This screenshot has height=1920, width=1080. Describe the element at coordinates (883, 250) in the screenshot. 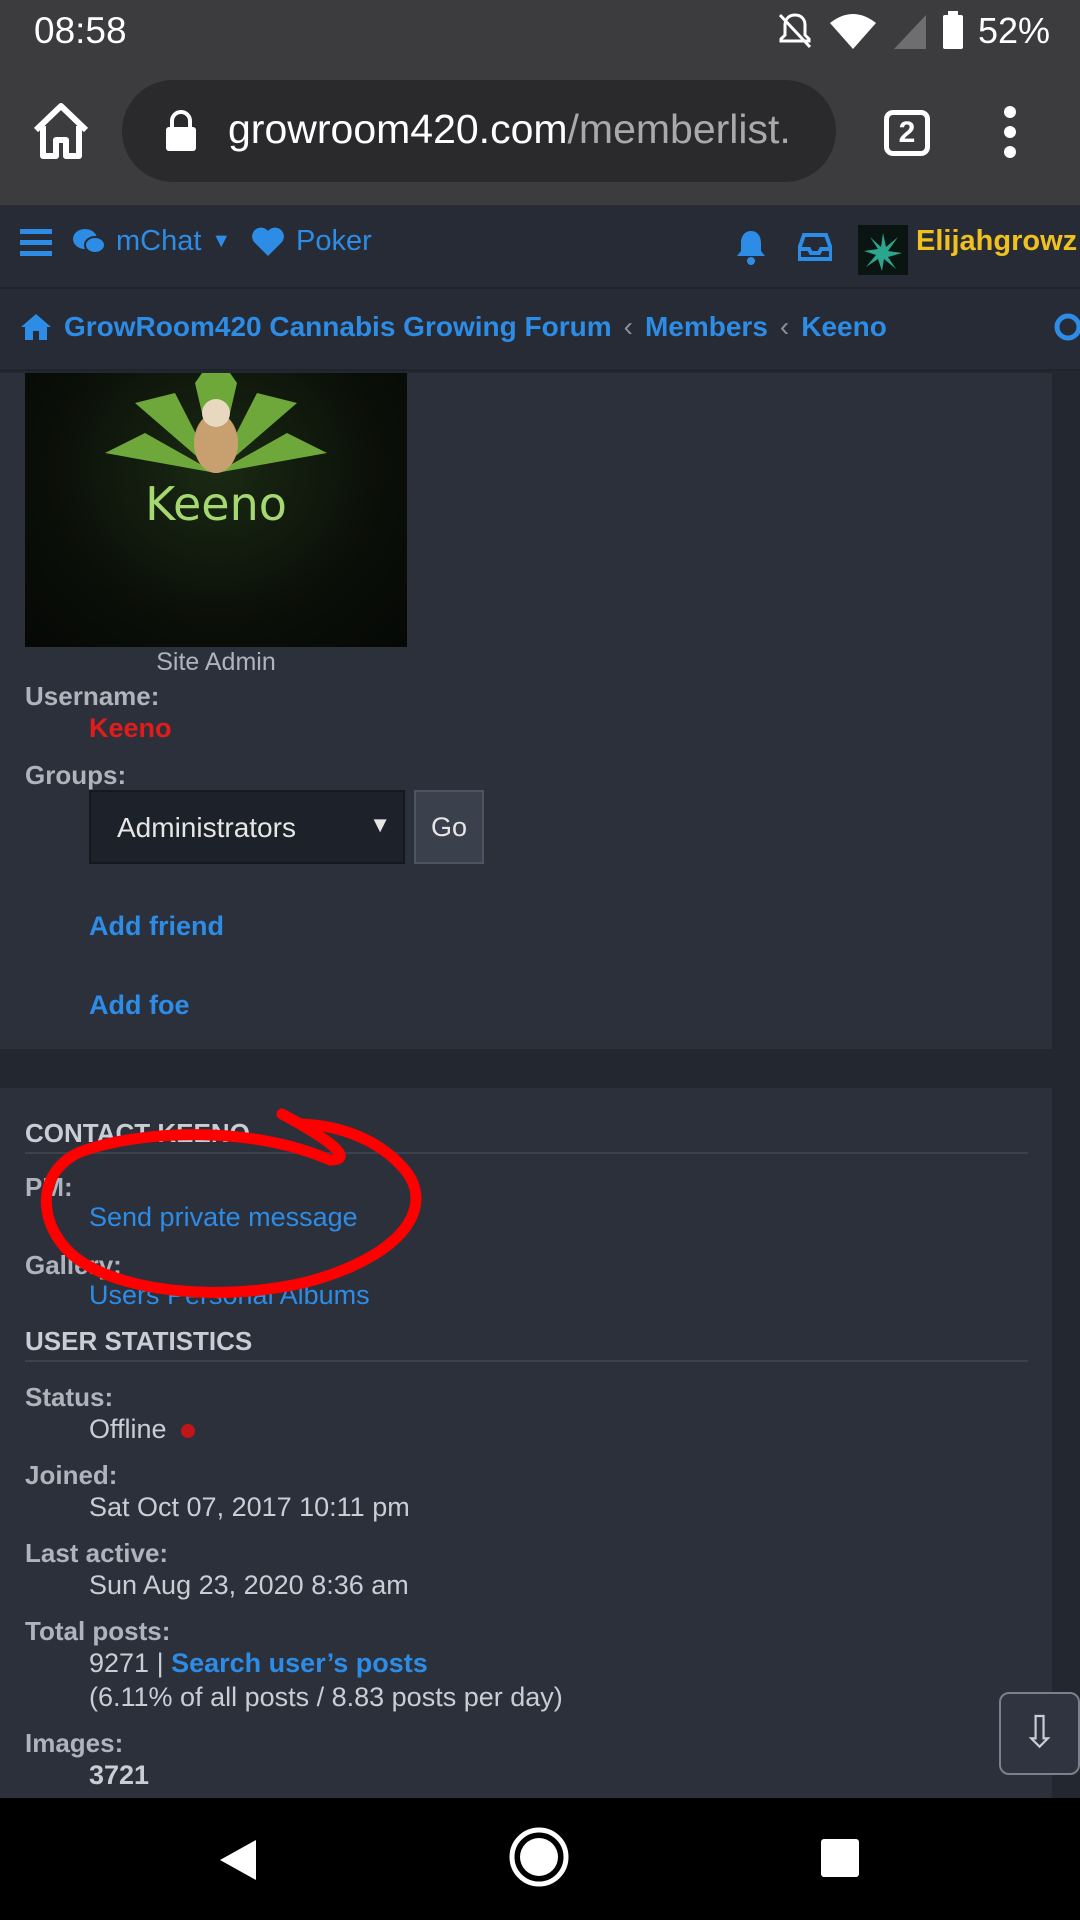

I see `user-avatar` at that location.